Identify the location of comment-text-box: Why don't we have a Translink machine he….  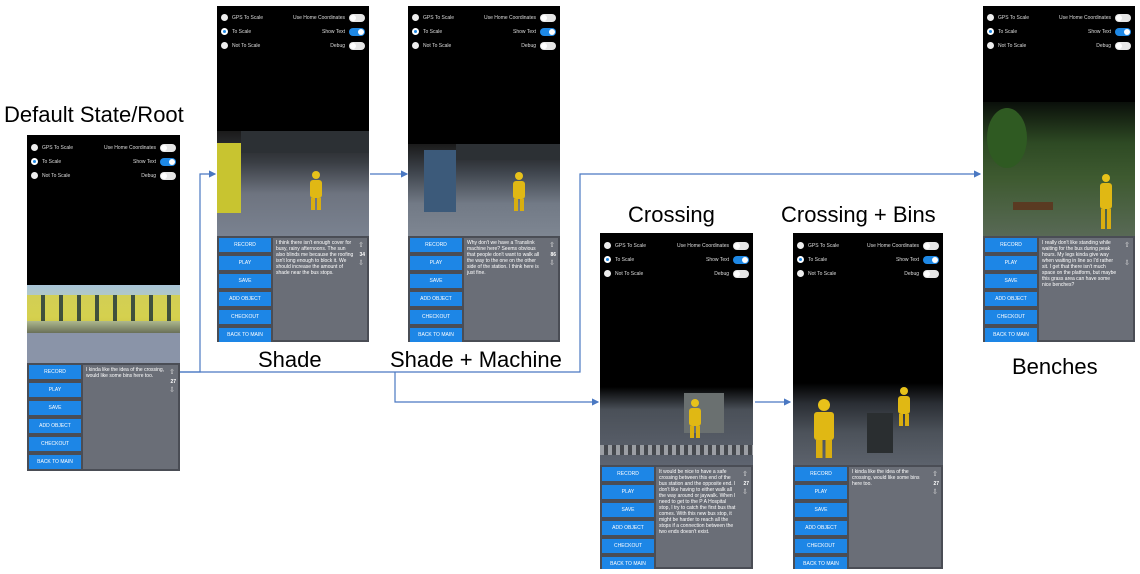
(511, 289).